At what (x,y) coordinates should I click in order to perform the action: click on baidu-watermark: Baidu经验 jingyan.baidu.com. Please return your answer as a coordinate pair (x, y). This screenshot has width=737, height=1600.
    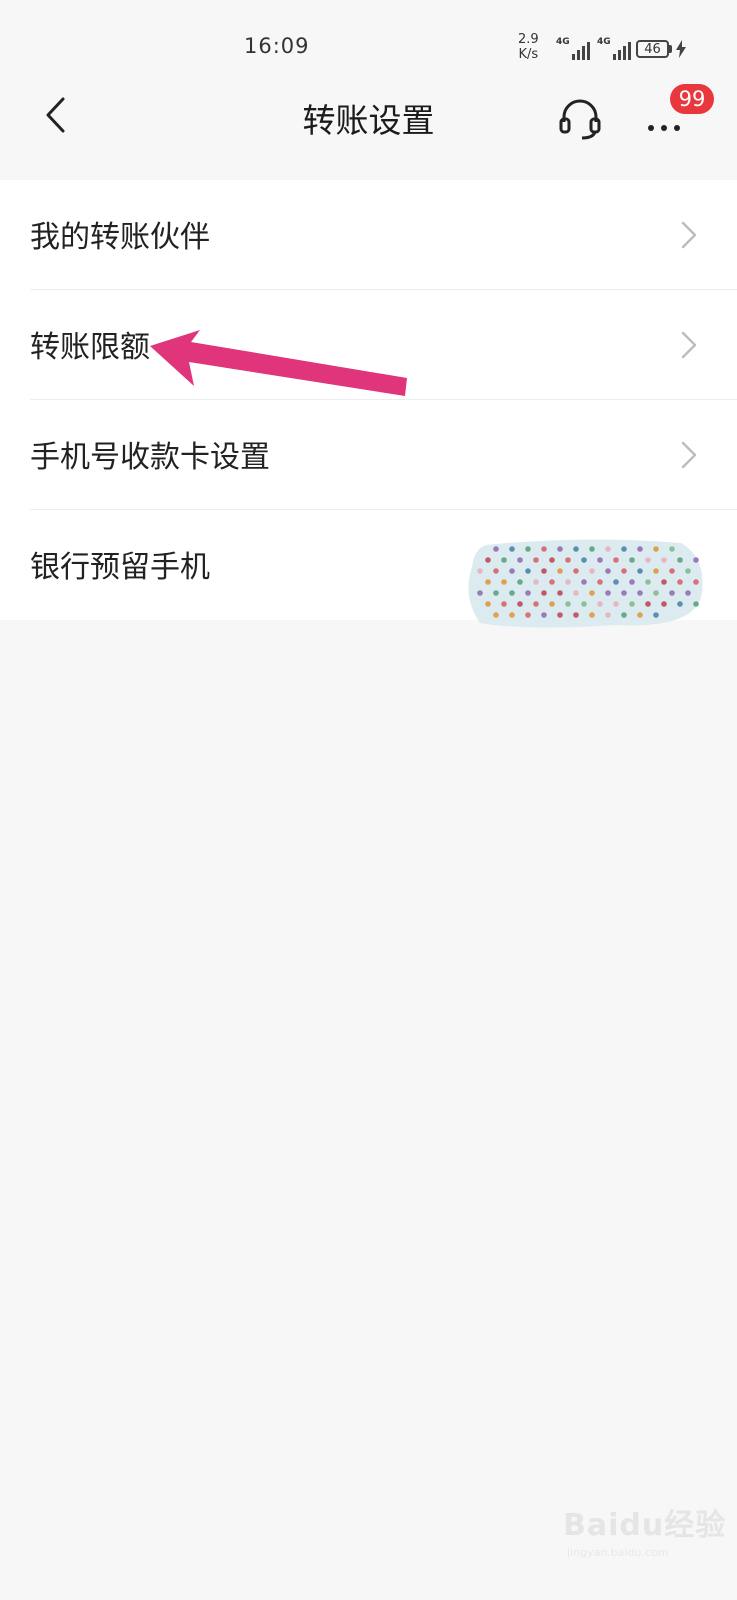
    Looking at the image, I should click on (644, 1529).